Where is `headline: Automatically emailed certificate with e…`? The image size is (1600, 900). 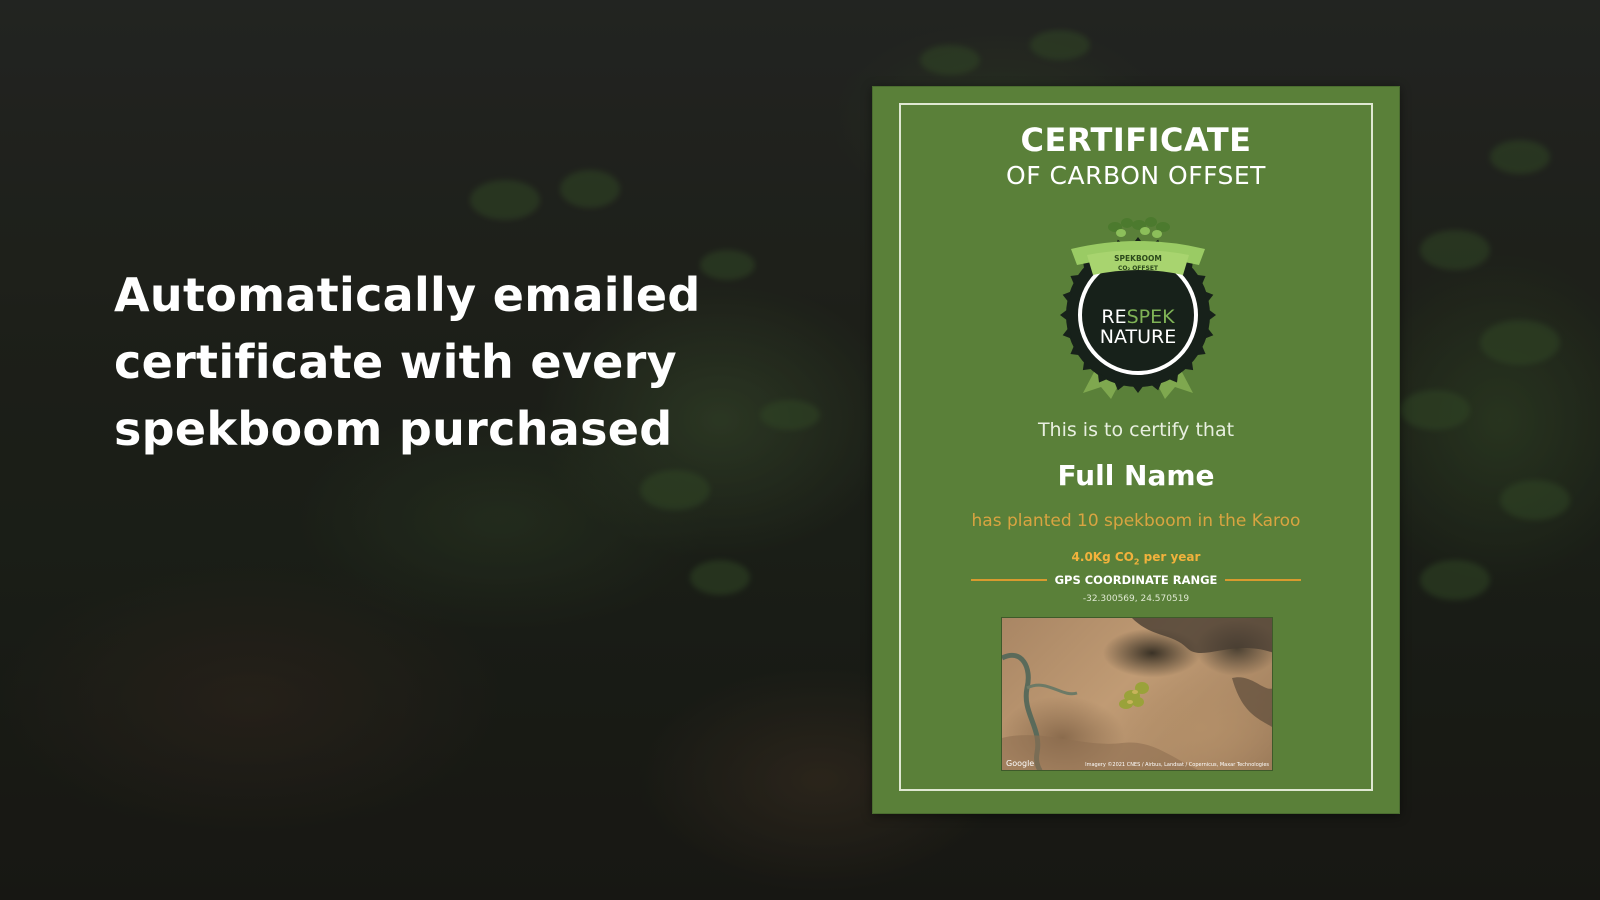 headline: Automatically emailed certificate with e… is located at coordinates (434, 362).